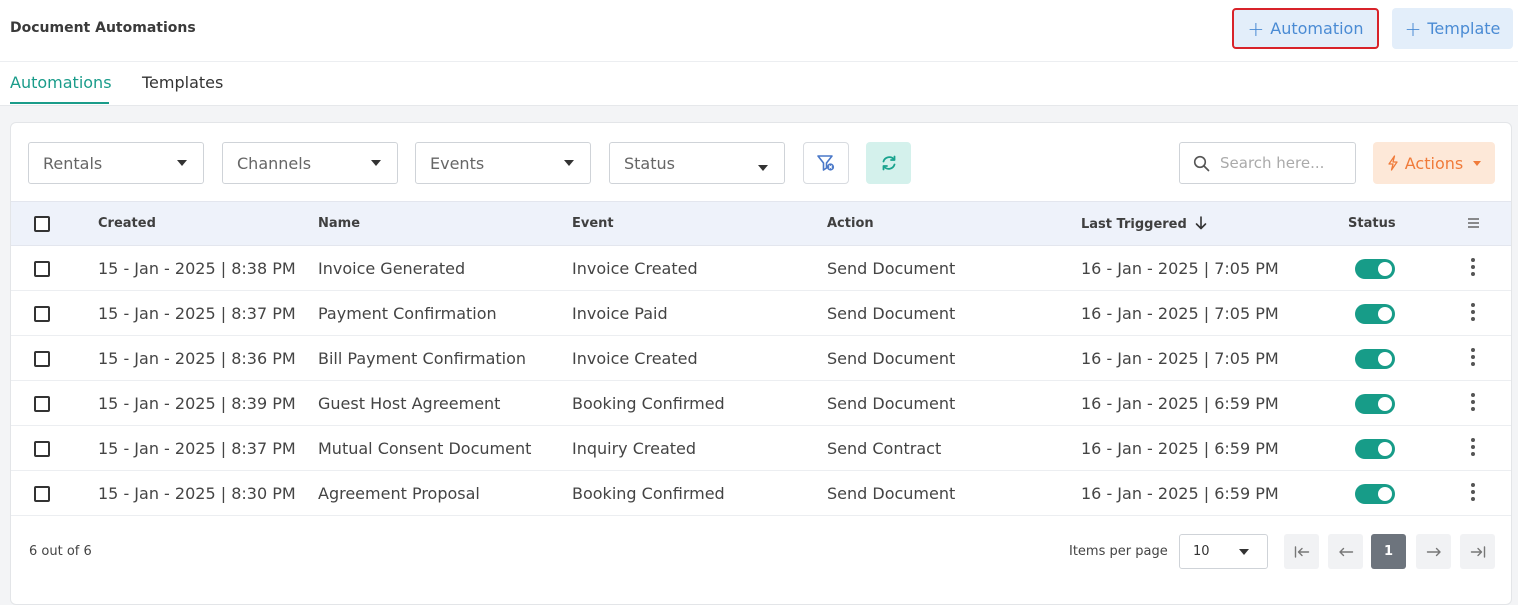 Image resolution: width=1518 pixels, height=605 pixels. What do you see at coordinates (1256, 28) in the screenshot?
I see `plus-icon: +` at bounding box center [1256, 28].